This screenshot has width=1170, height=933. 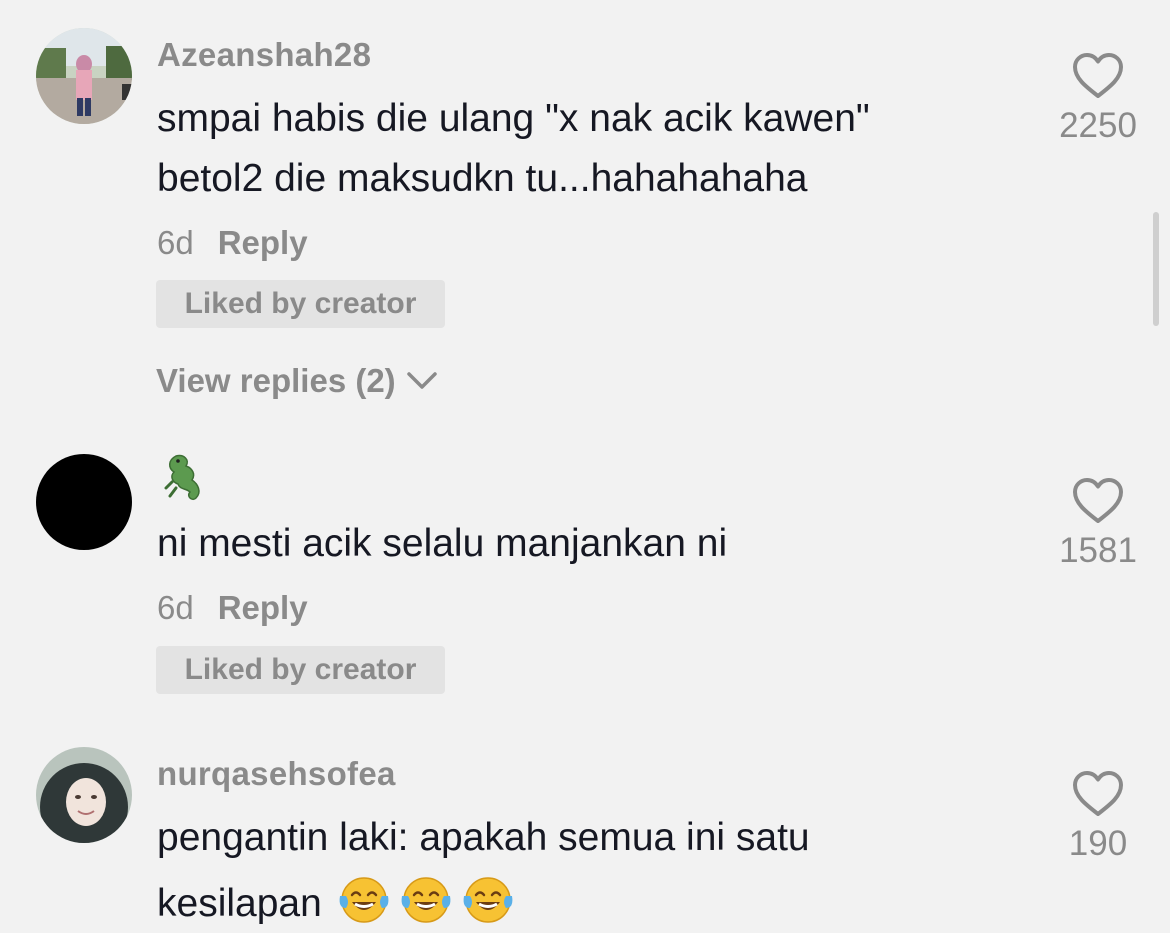 I want to click on view-replies-button: View replies (2), so click(x=297, y=381).